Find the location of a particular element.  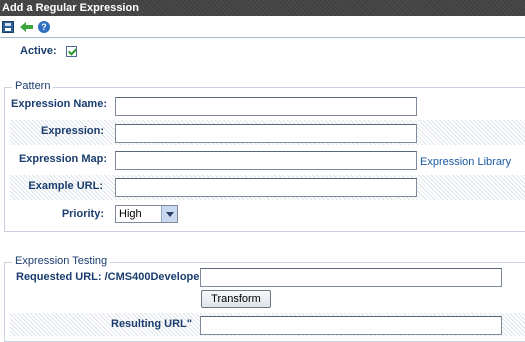

active-checkbox is located at coordinates (71, 51).